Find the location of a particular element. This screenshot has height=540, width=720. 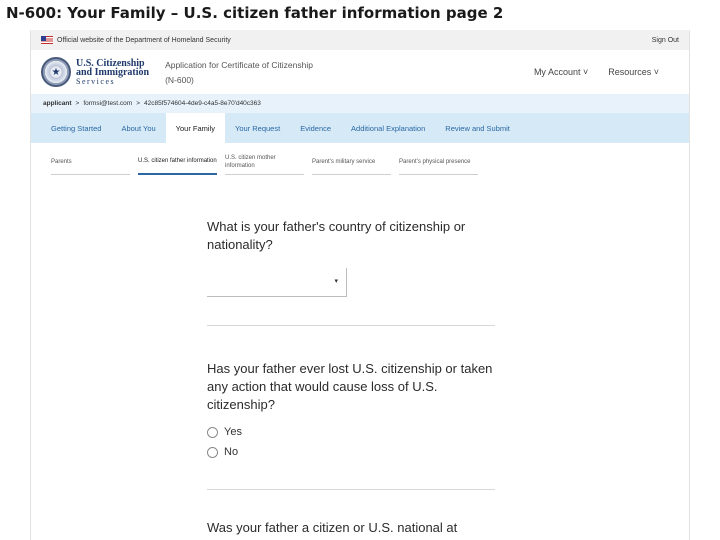

tab-your-request: Your Request is located at coordinates (257, 128).